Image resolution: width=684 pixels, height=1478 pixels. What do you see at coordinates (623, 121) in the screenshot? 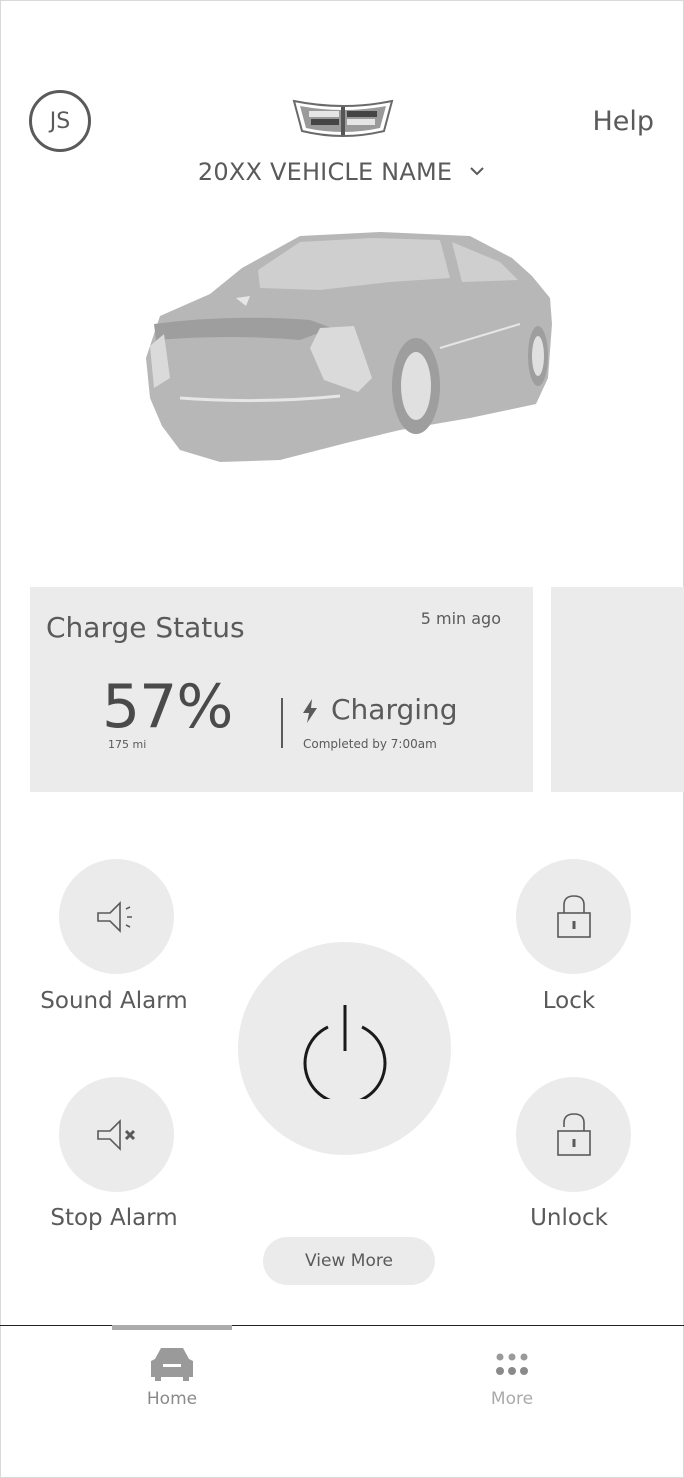
I see `help-link: Help` at bounding box center [623, 121].